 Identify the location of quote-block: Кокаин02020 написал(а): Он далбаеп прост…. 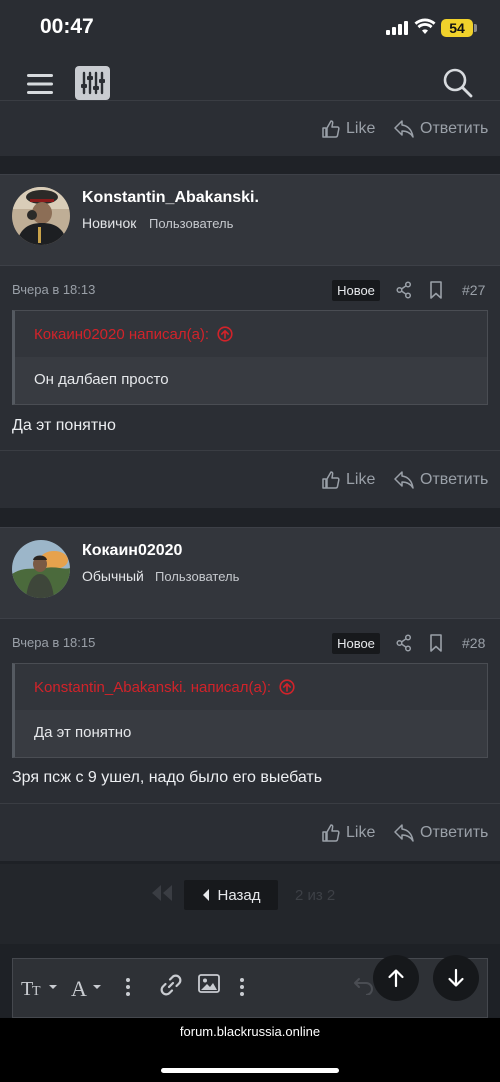
(250, 357).